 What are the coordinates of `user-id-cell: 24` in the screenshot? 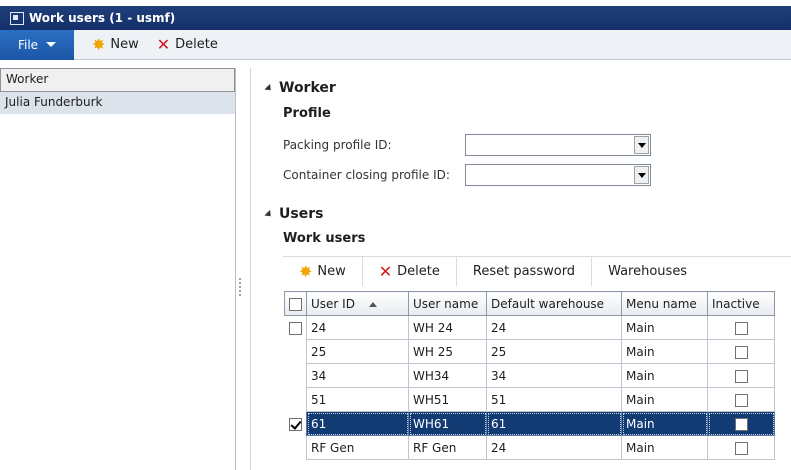 It's located at (357, 327).